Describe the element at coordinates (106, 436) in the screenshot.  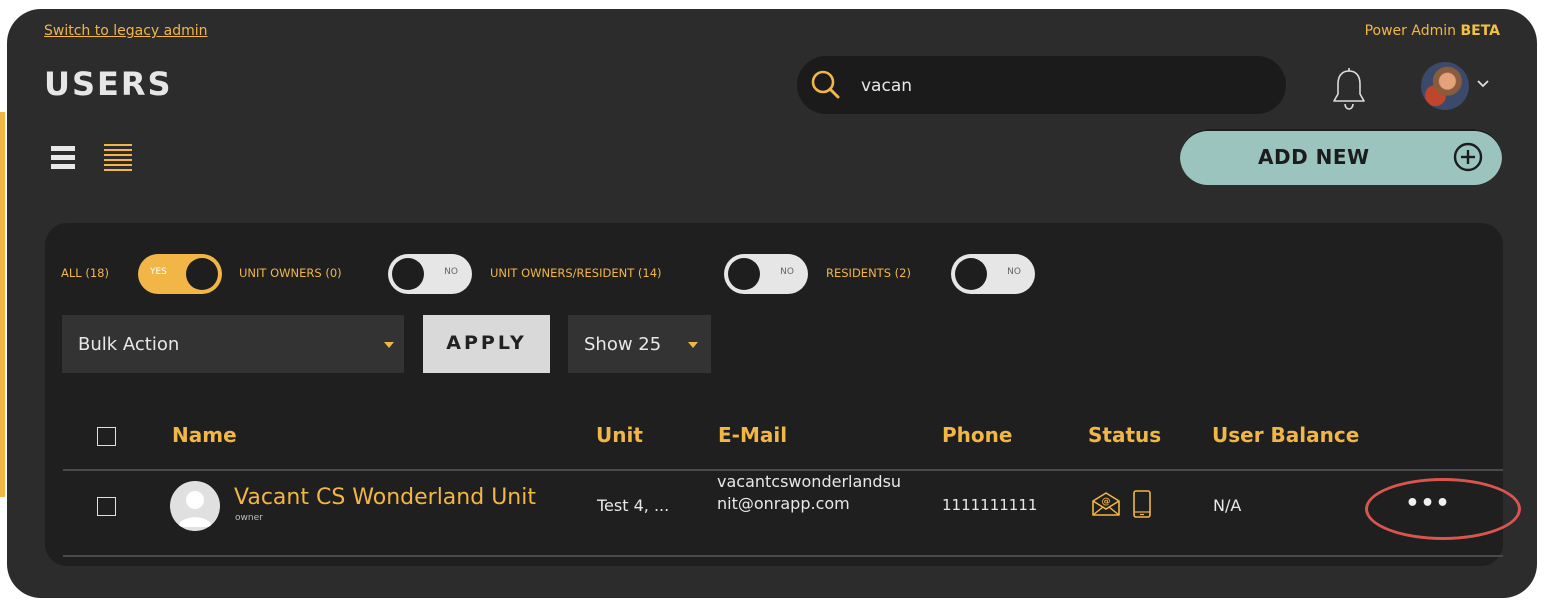
I see `select-all-checkbox` at that location.